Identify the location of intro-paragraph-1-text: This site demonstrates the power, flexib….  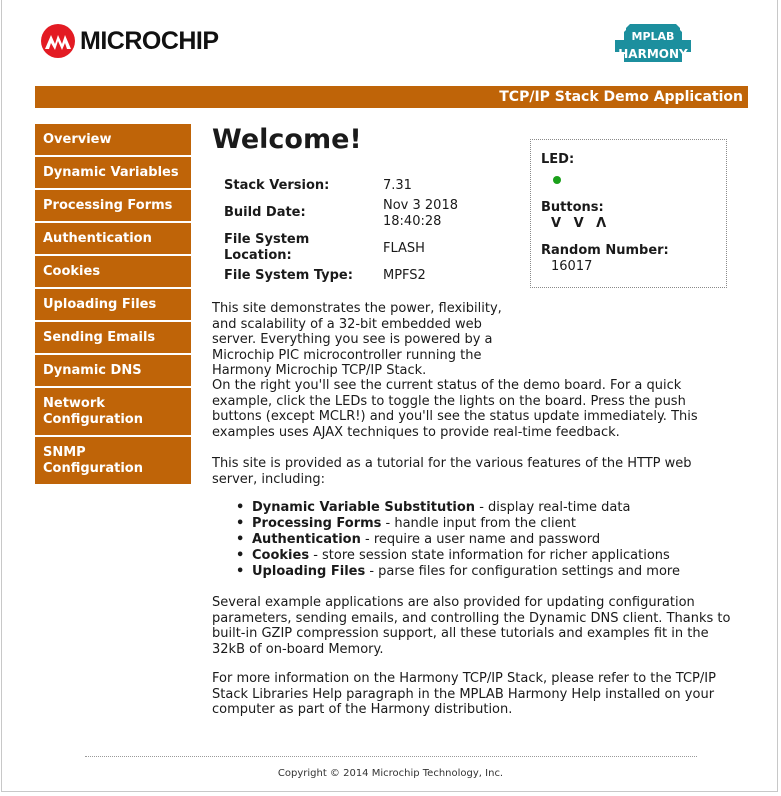
(357, 339).